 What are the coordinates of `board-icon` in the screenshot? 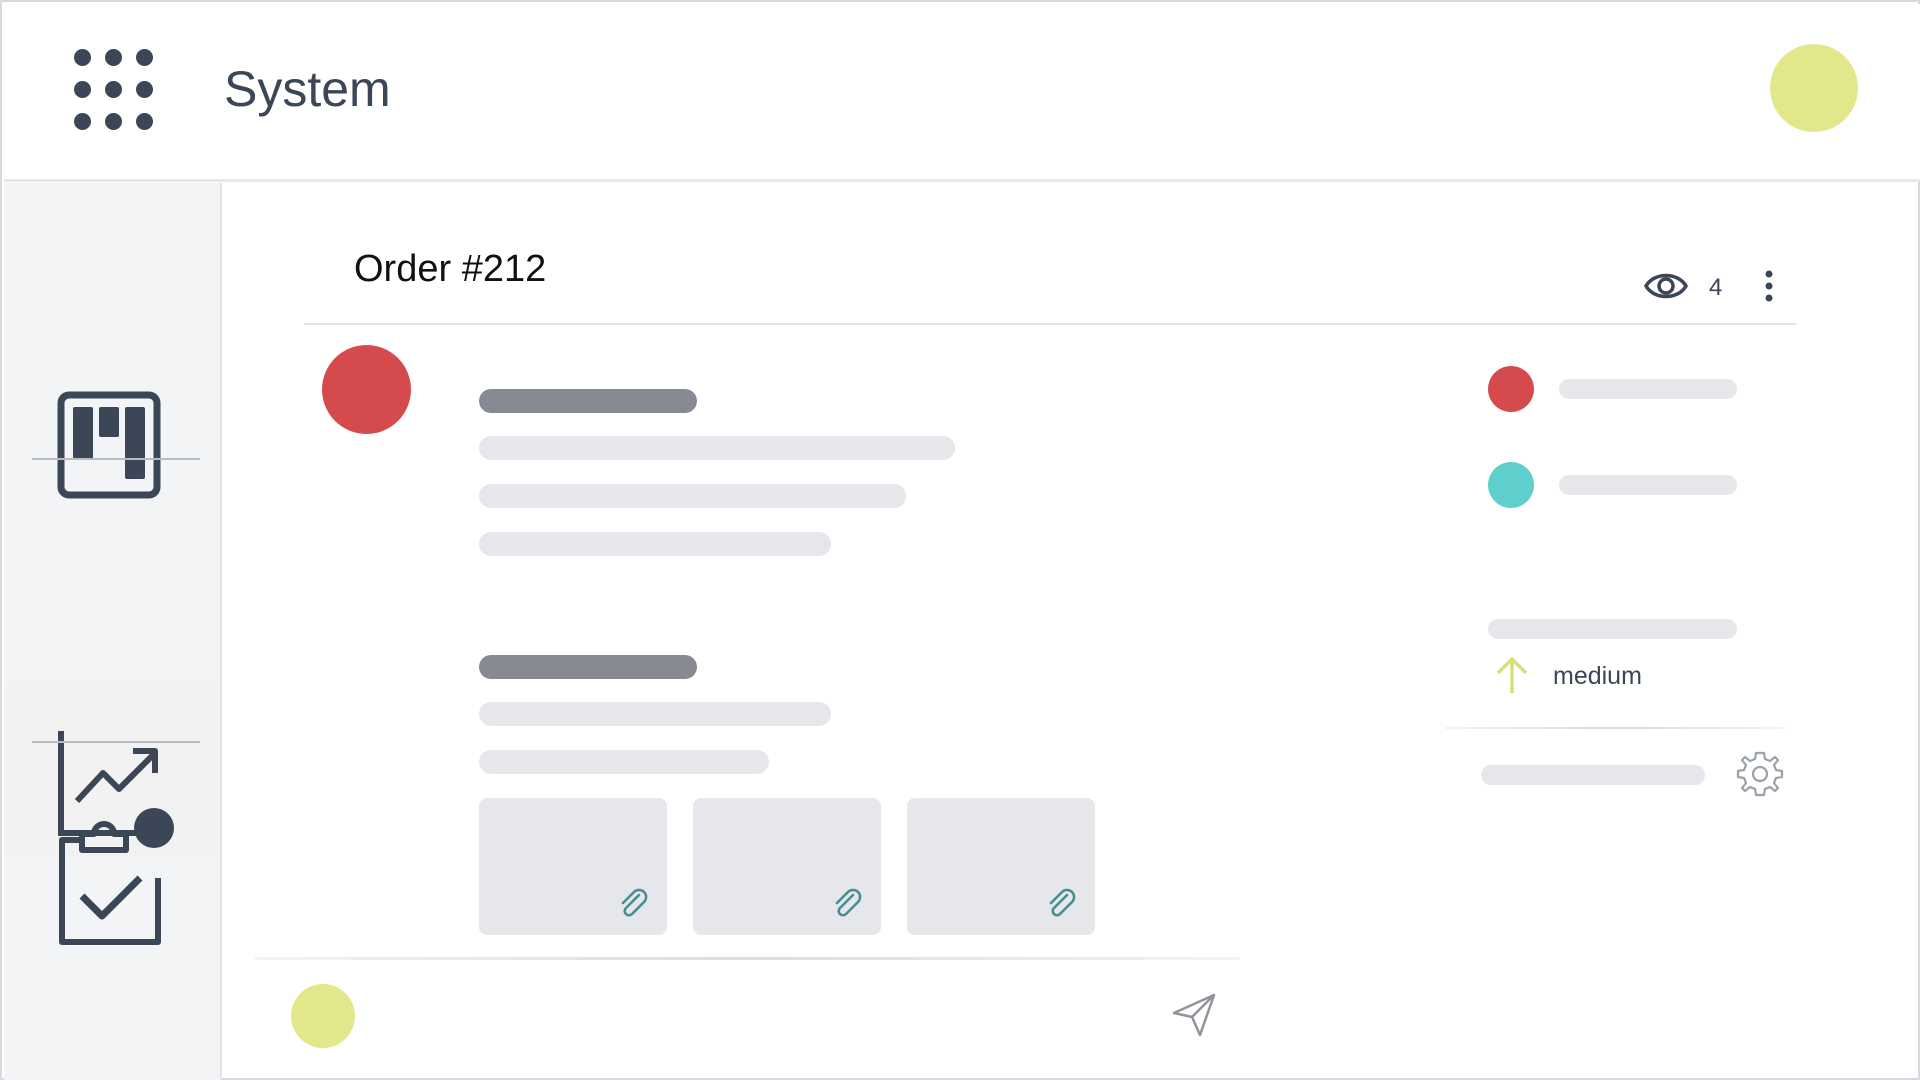 It's located at (109, 445).